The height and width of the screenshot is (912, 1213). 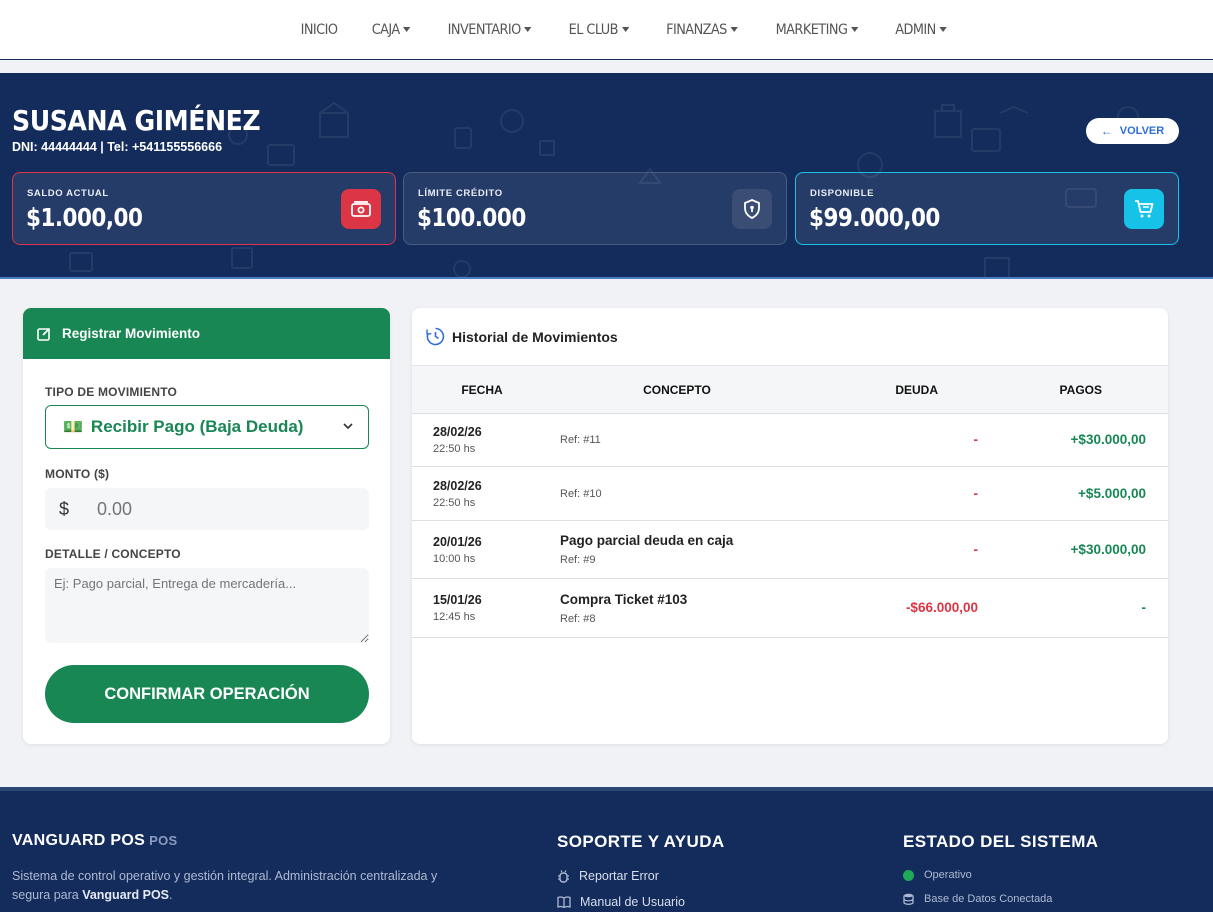 I want to click on cart-icon, so click(x=1144, y=209).